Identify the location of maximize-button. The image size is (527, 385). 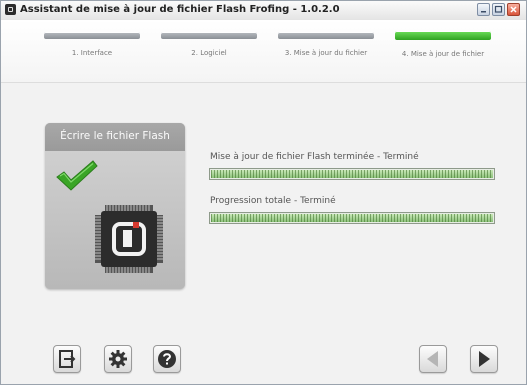
(498, 9).